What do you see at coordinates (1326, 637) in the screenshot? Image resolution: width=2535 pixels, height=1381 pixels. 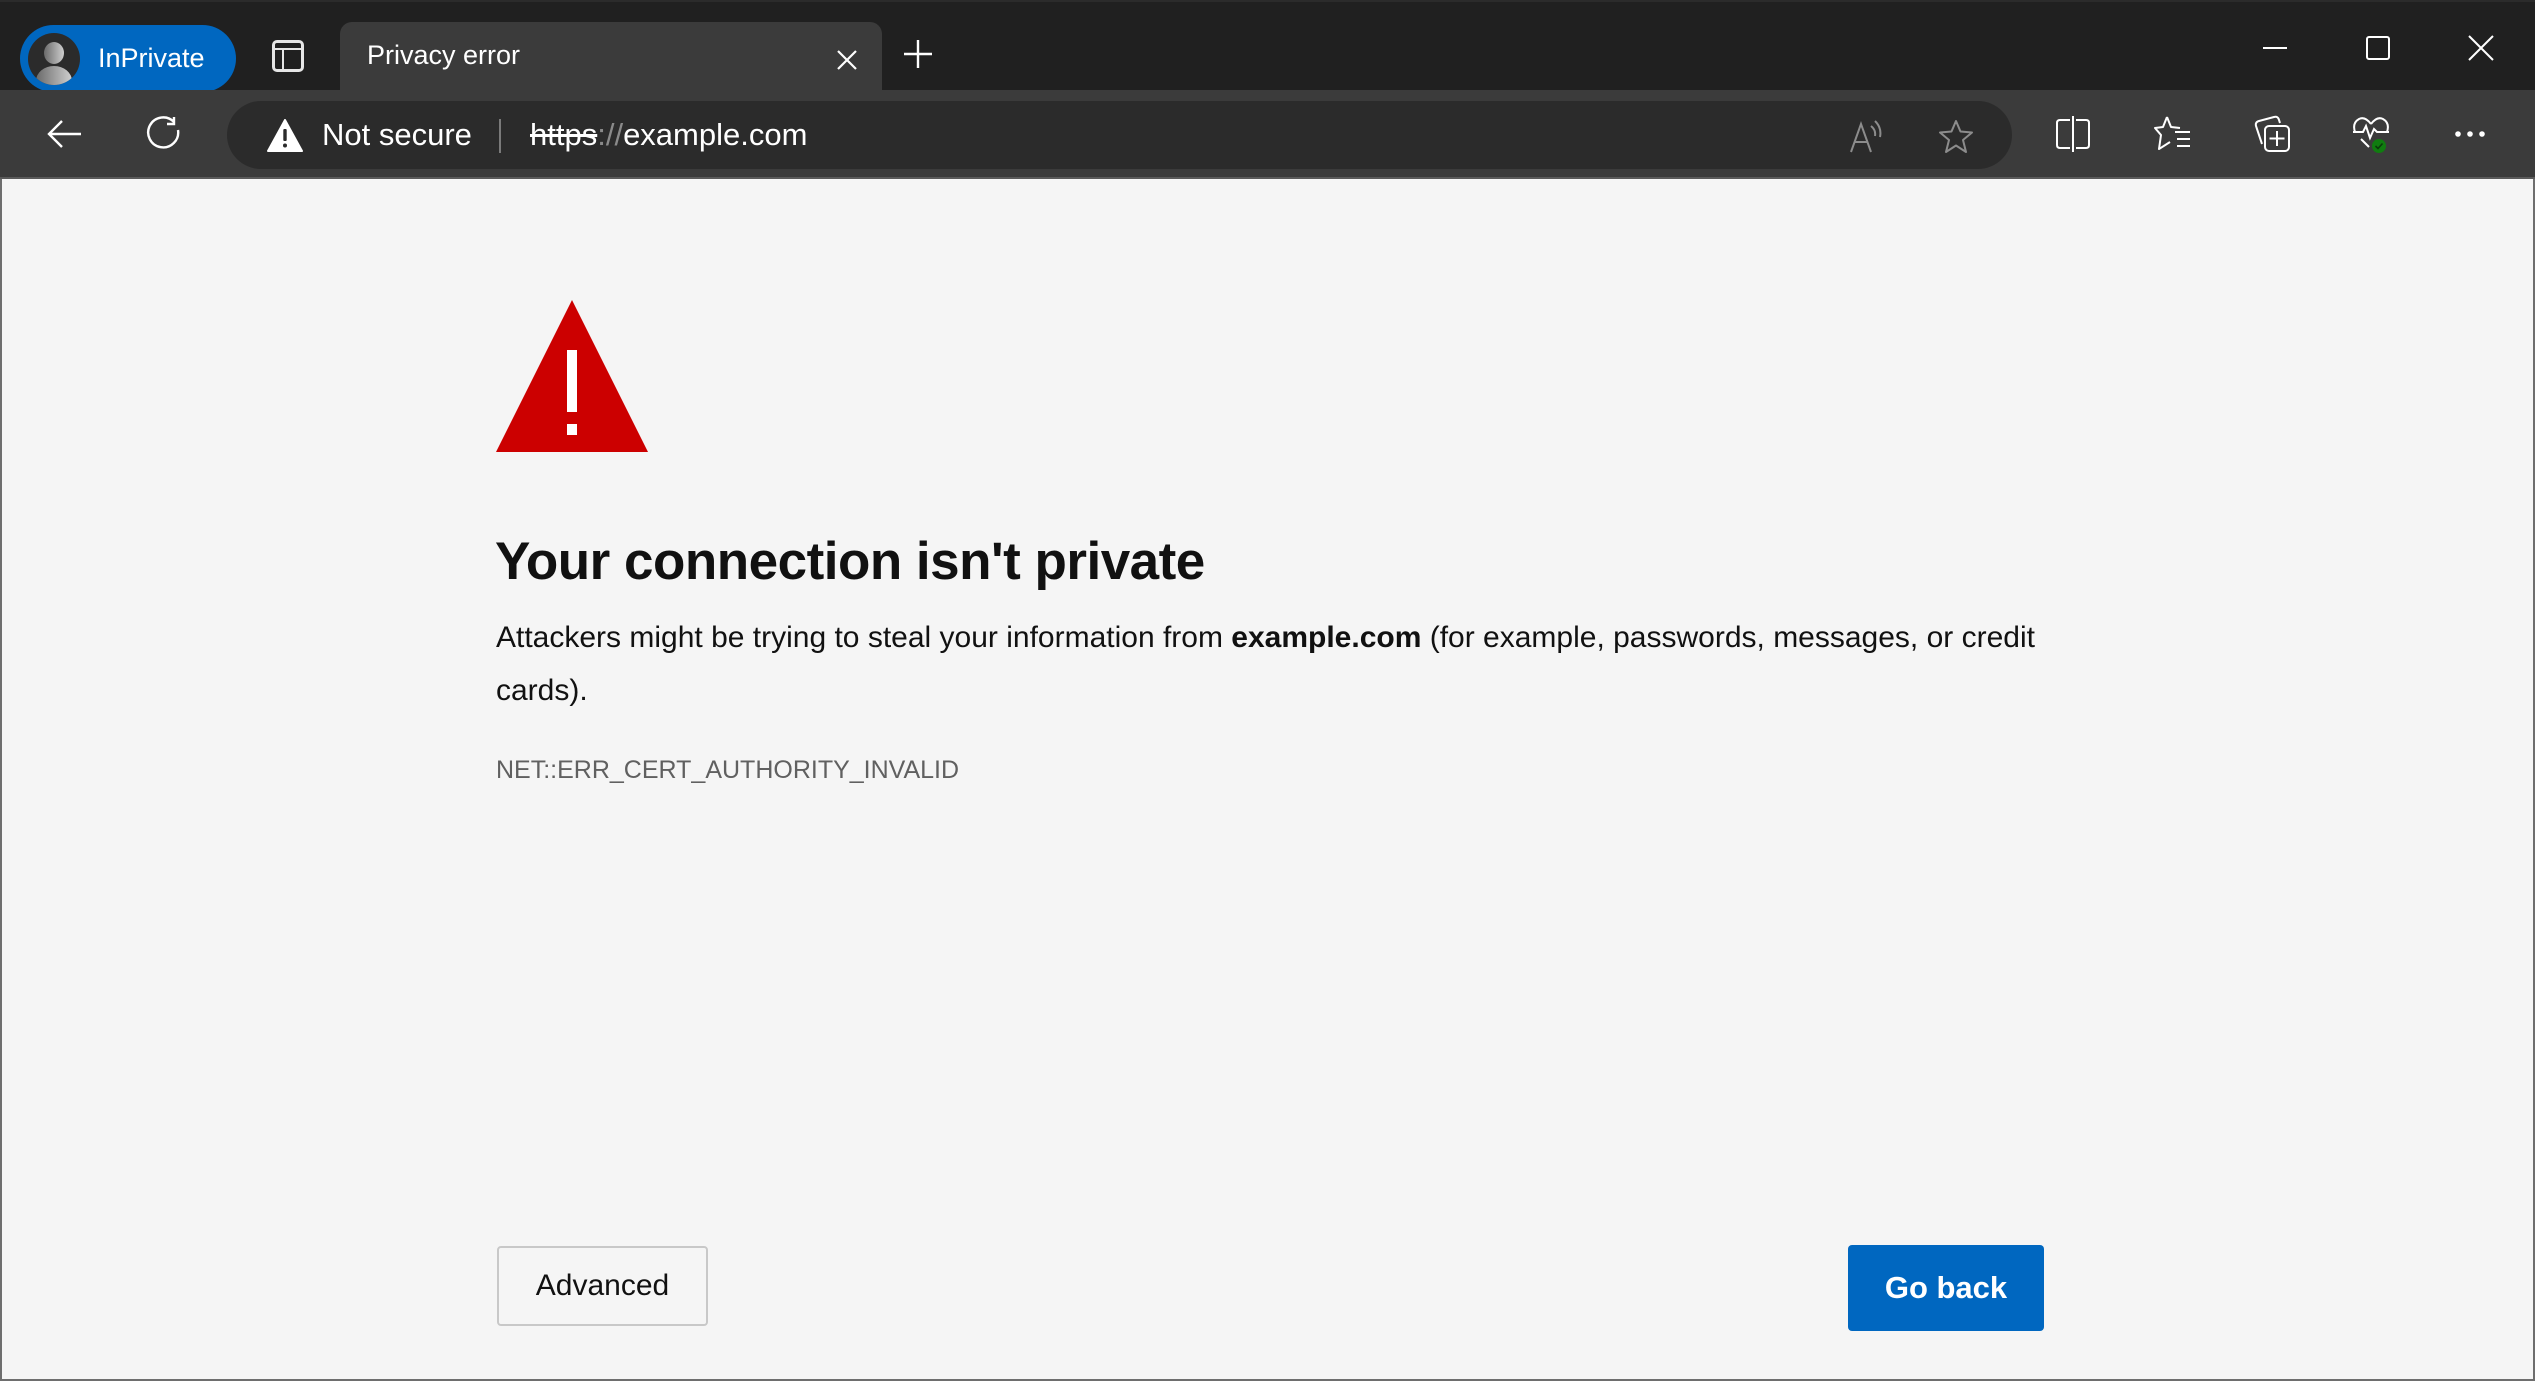 I see `desc-host: example.com` at bounding box center [1326, 637].